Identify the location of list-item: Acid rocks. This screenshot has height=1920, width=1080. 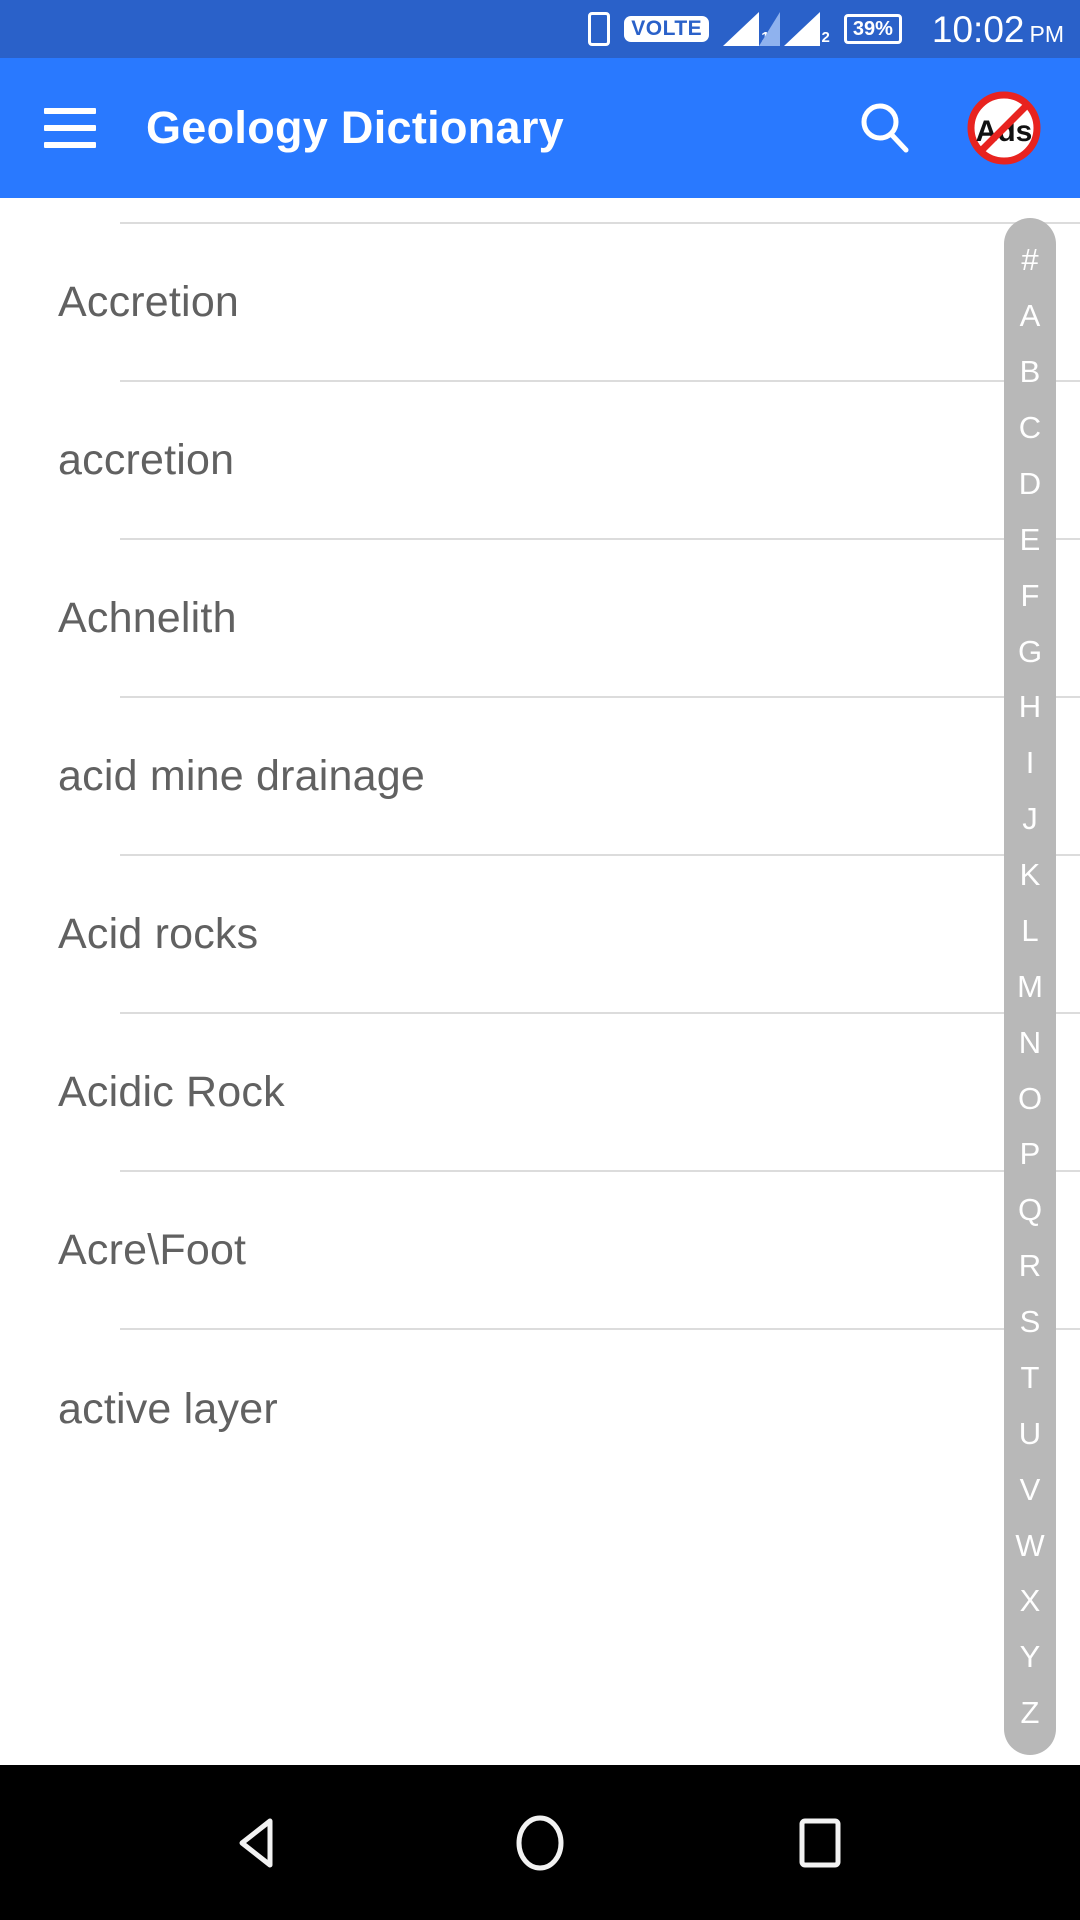
(569, 935).